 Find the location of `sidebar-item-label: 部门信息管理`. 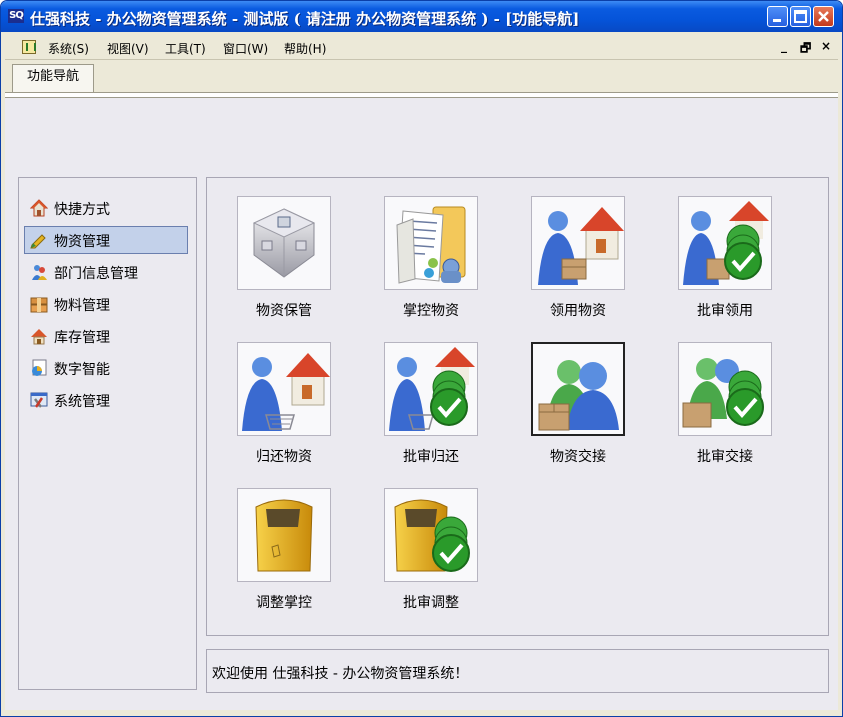

sidebar-item-label: 部门信息管理 is located at coordinates (96, 274).